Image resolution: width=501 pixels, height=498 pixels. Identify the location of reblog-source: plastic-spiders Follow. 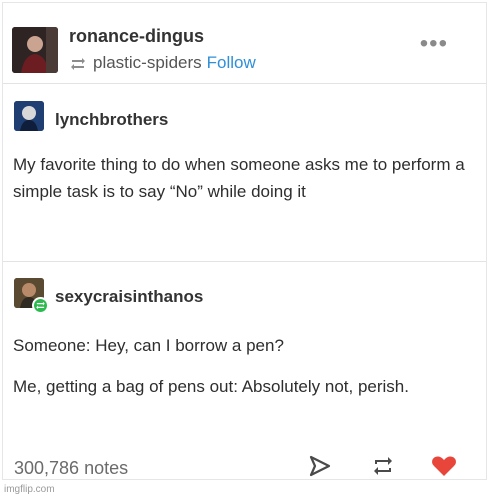
(162, 63).